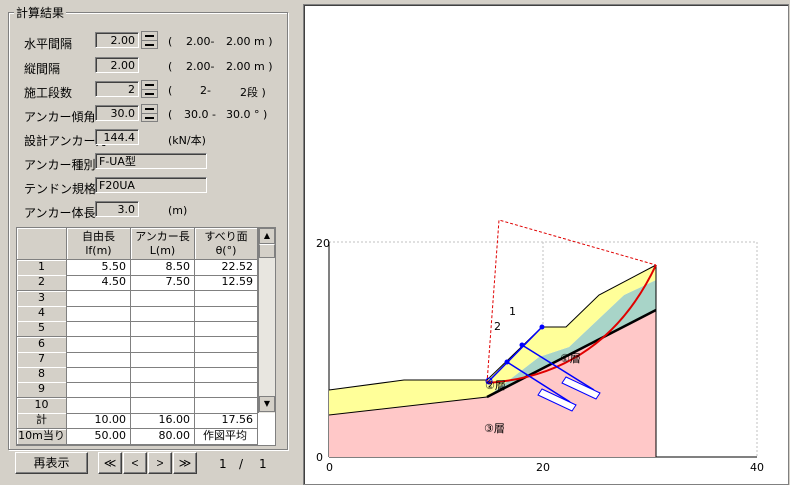 The image size is (790, 485). What do you see at coordinates (42, 69) in the screenshot?
I see `vert-label: 縦間隔` at bounding box center [42, 69].